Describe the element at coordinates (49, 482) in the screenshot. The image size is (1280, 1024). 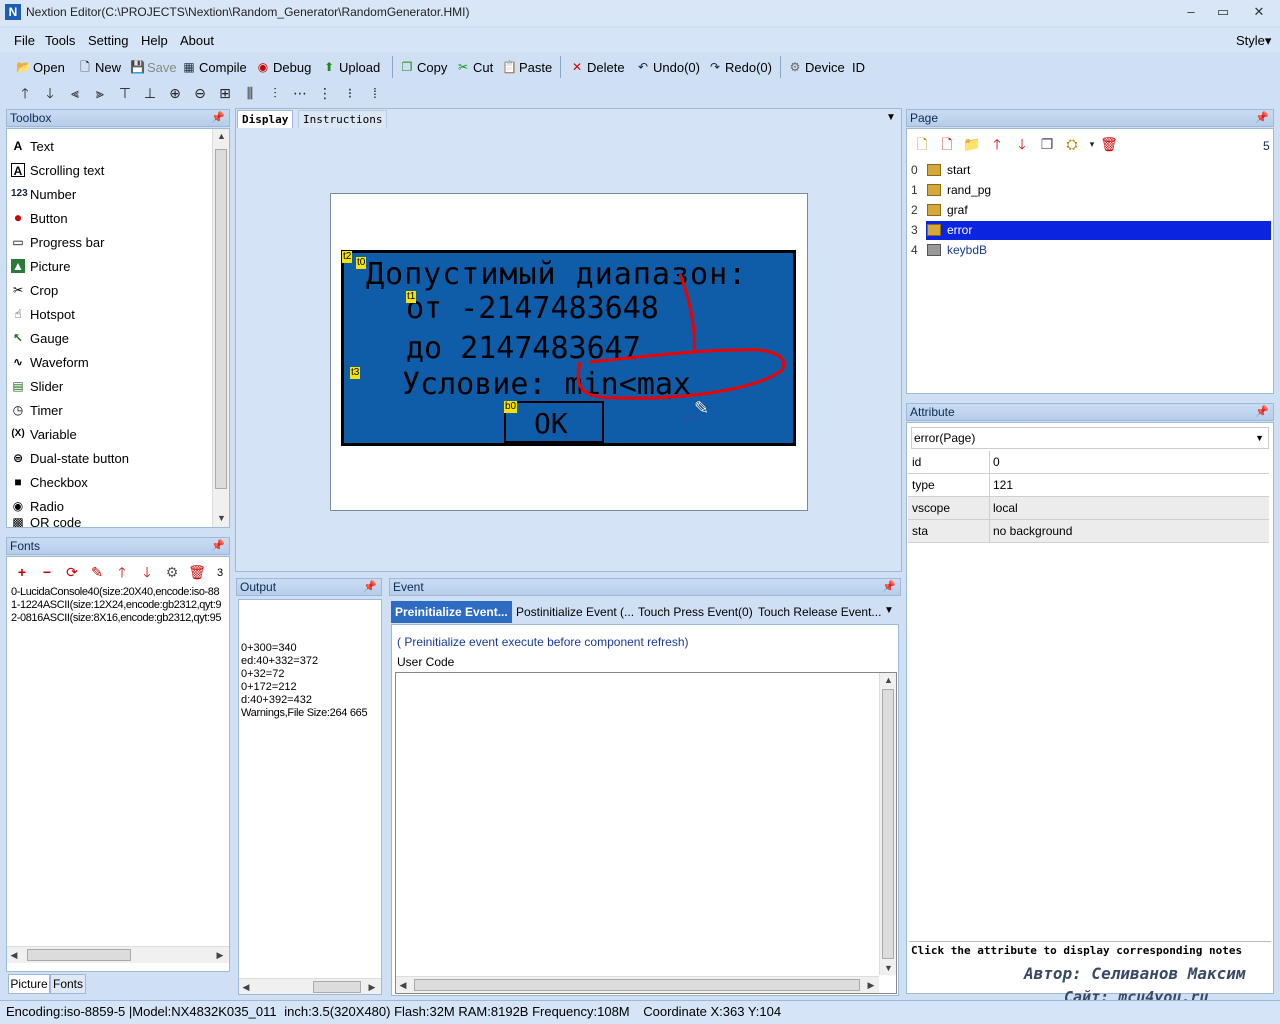
I see `tool-checkbox: ■ Checkbox` at that location.